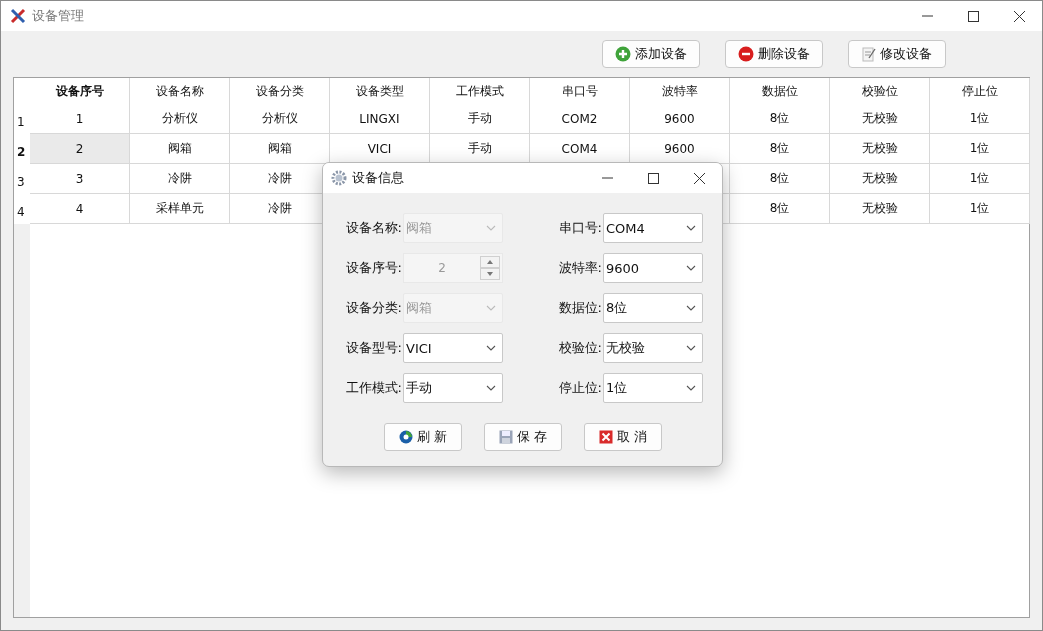 Image resolution: width=1043 pixels, height=631 pixels. What do you see at coordinates (22, 209) in the screenshot?
I see `row-header: 4` at bounding box center [22, 209].